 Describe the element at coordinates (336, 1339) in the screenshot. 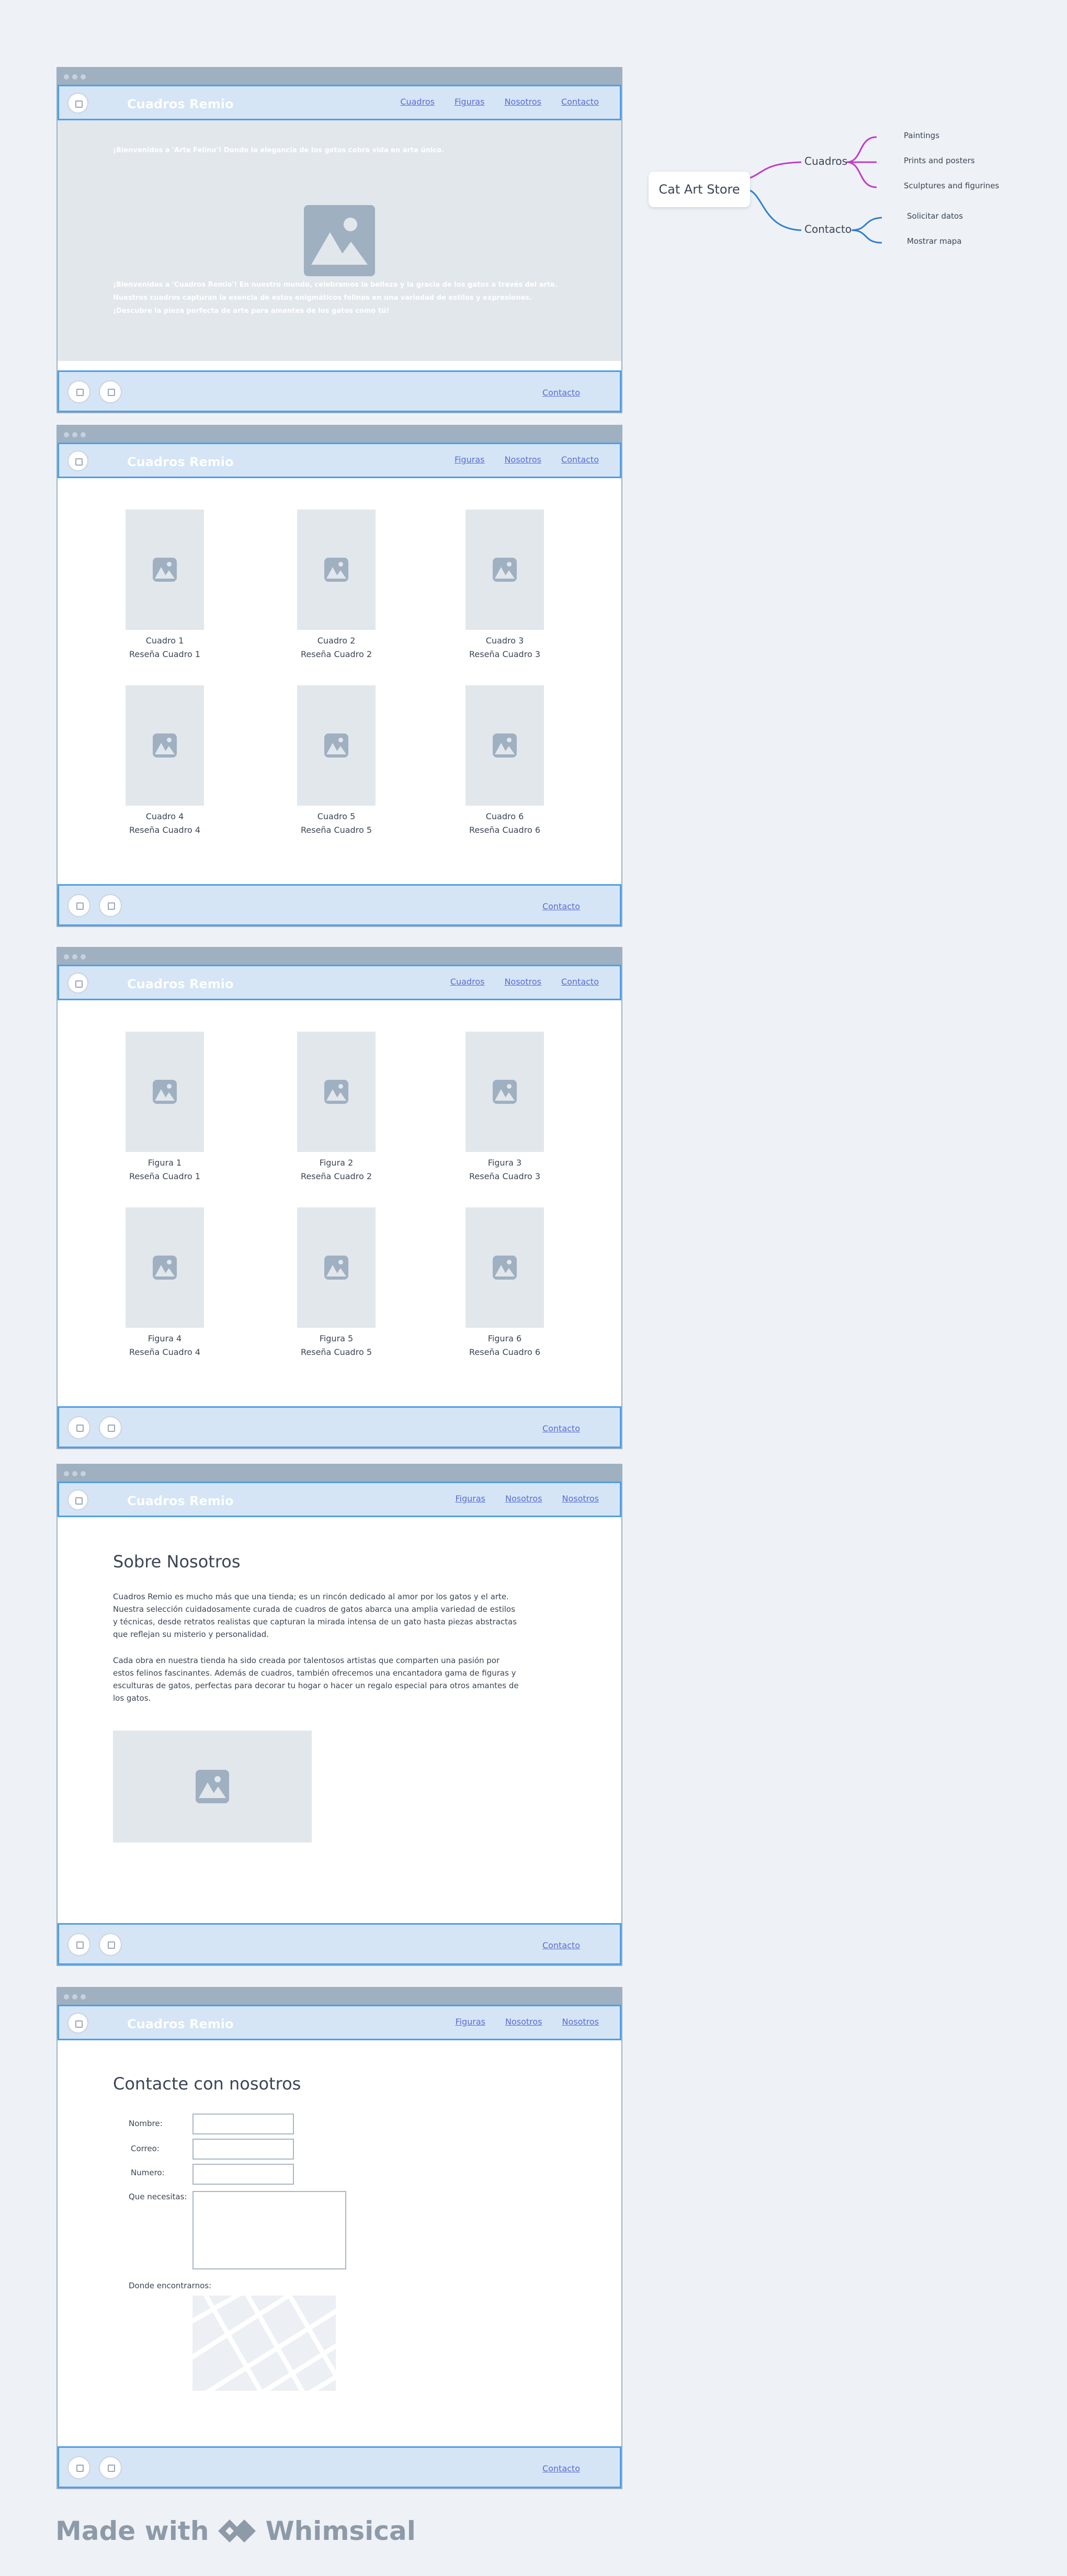

I see `product-name: Figura 5` at that location.